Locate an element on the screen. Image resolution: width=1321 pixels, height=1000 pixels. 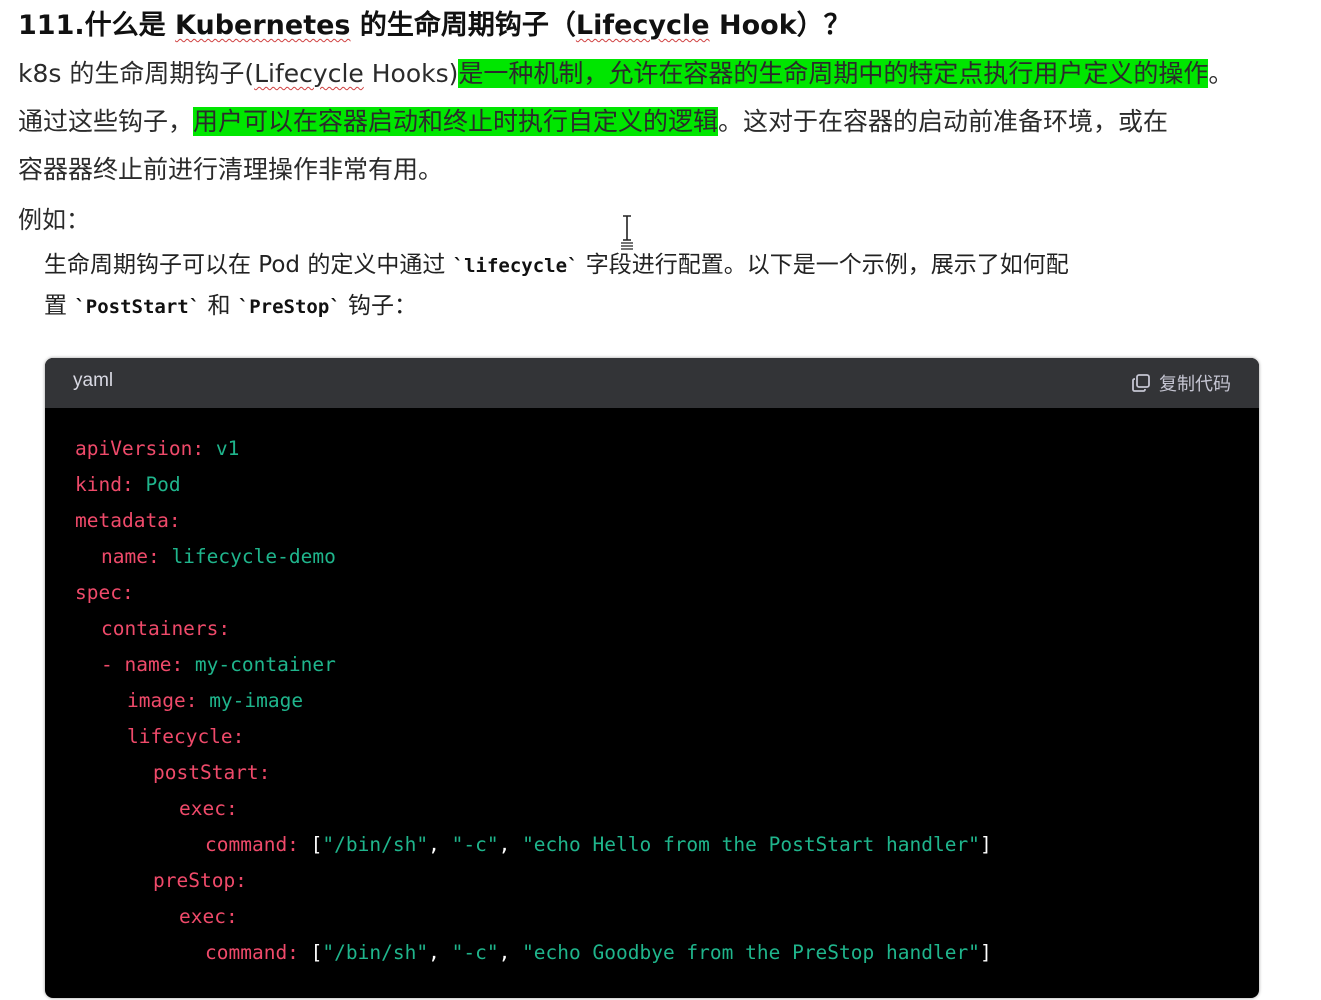
code-key: postStart: is located at coordinates (212, 772).